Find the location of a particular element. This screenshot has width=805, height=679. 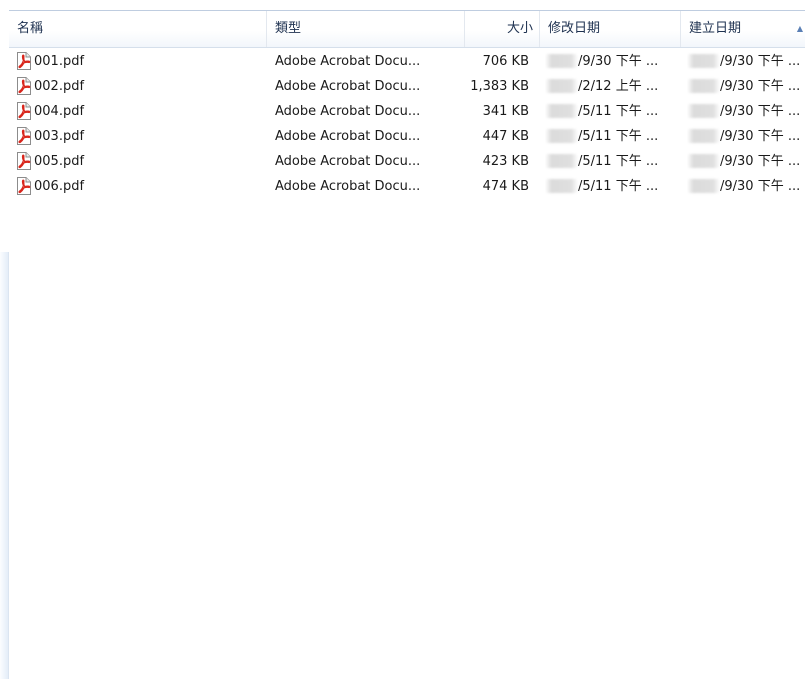

file-name-cell: 004.pdf is located at coordinates (140, 111).